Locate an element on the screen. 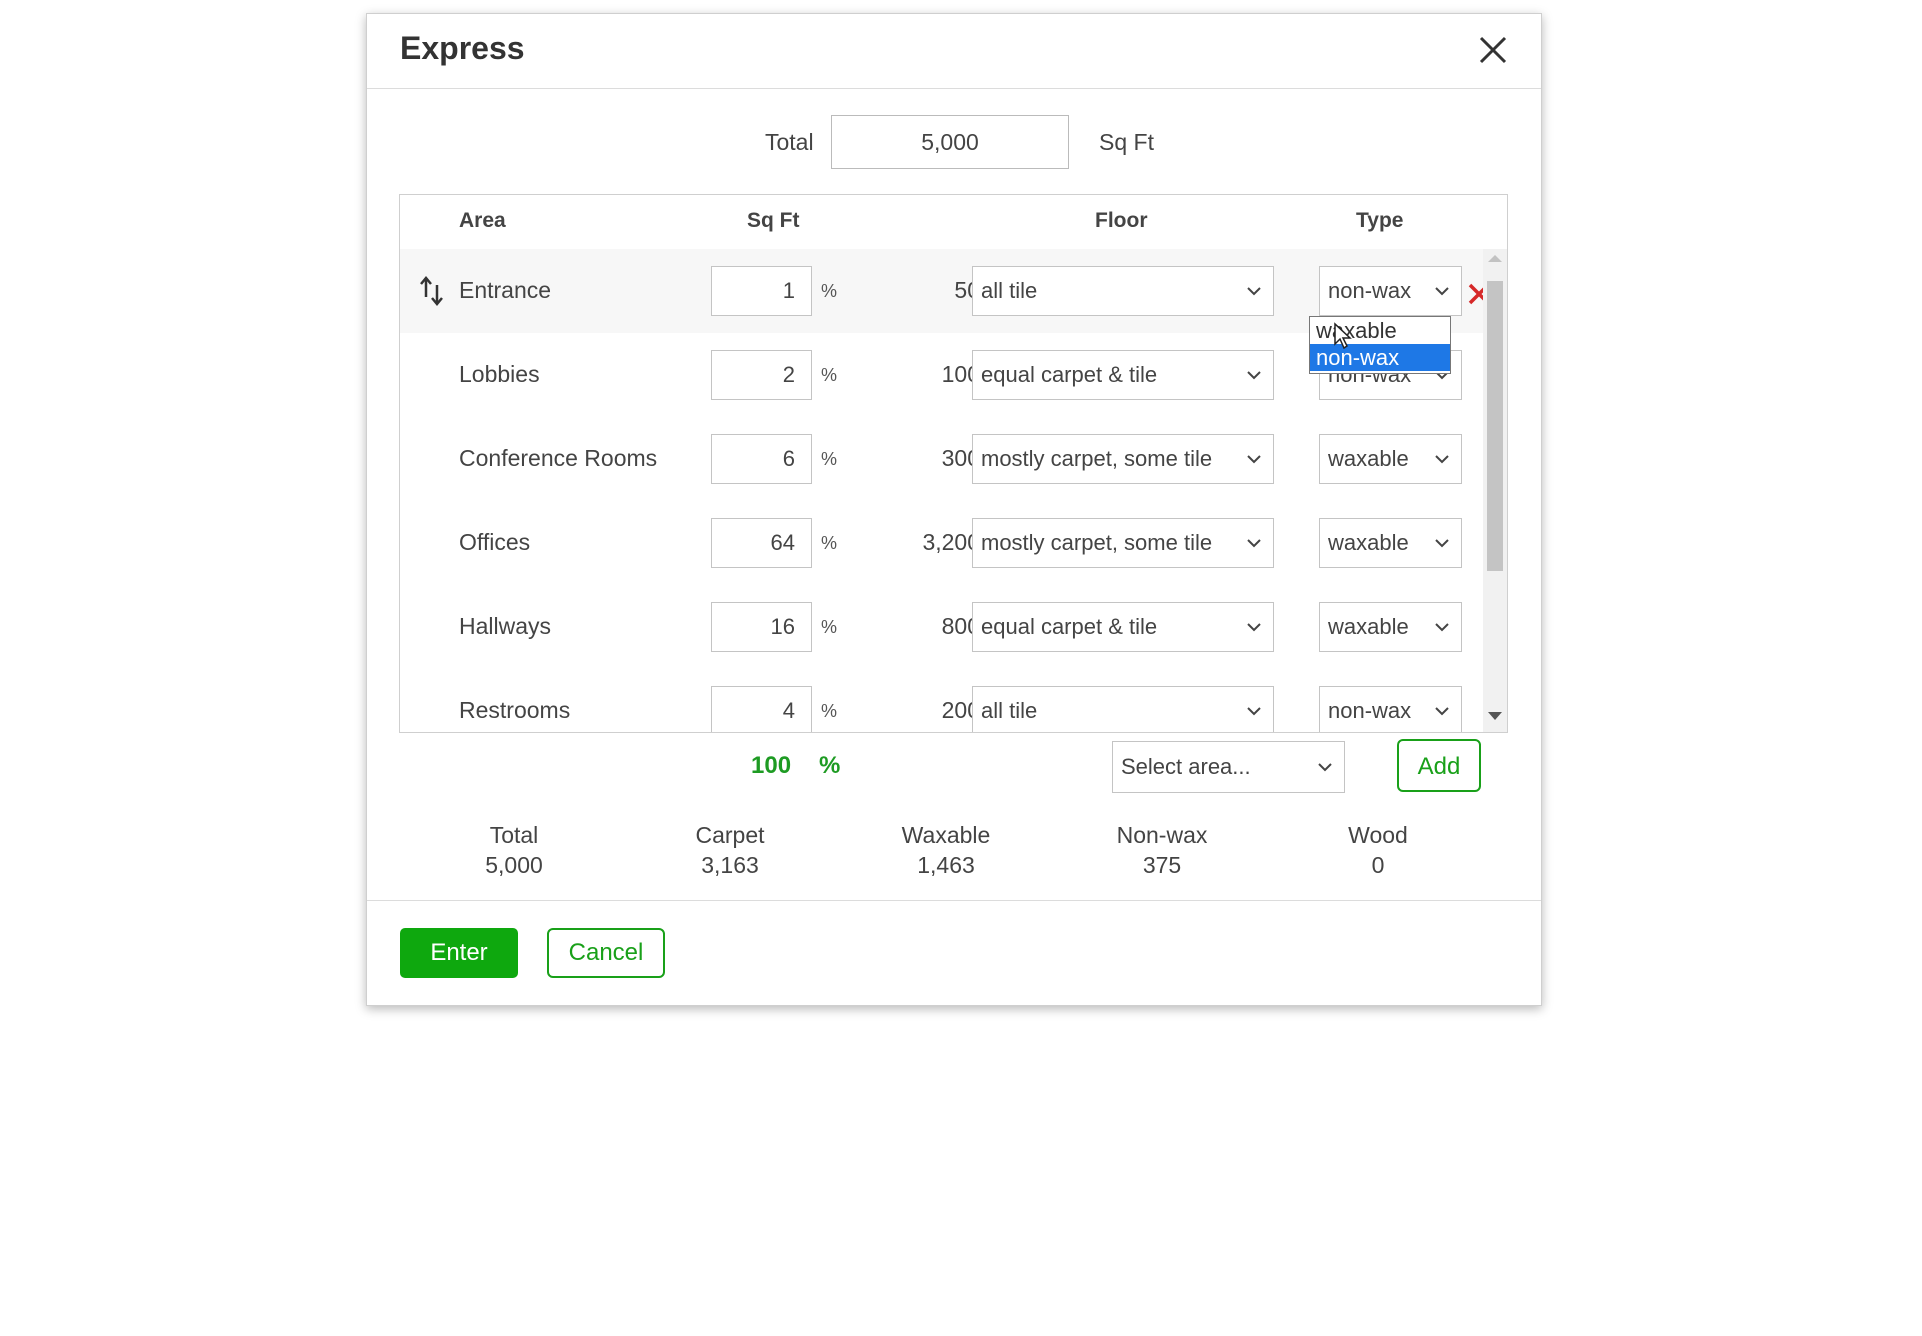  close-icon is located at coordinates (1493, 50).